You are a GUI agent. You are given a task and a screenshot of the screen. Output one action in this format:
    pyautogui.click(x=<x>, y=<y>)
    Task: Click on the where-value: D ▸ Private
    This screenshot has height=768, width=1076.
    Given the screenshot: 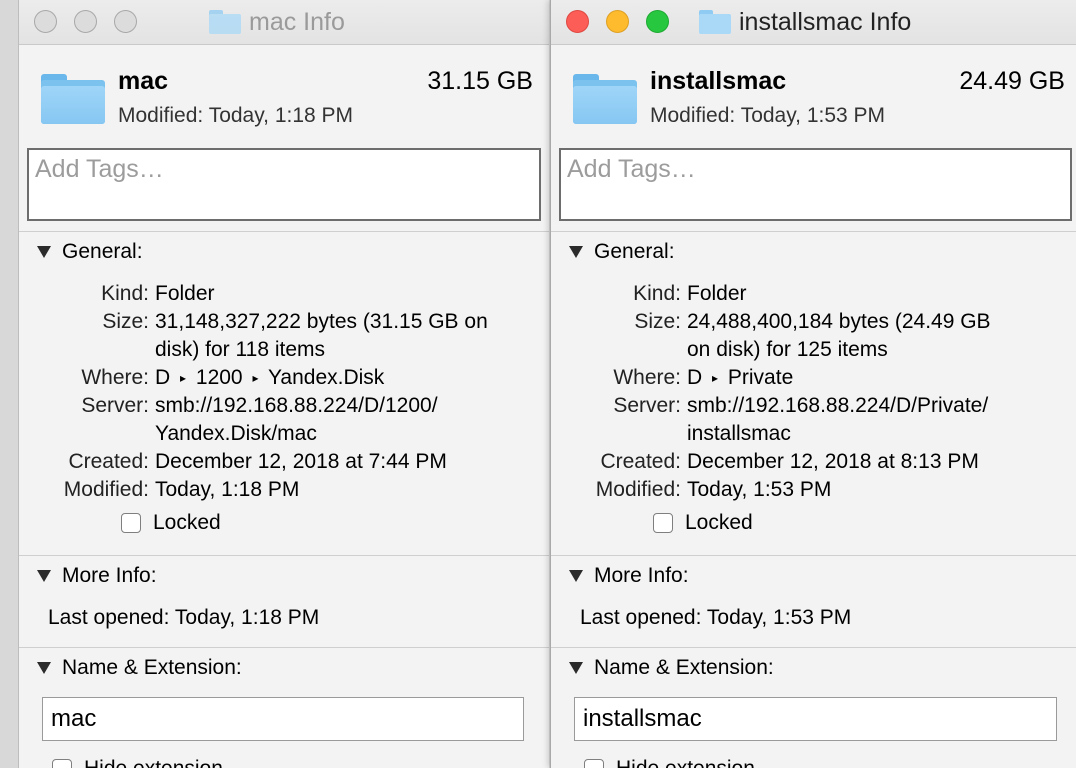 What is the action you would take?
    pyautogui.click(x=740, y=379)
    